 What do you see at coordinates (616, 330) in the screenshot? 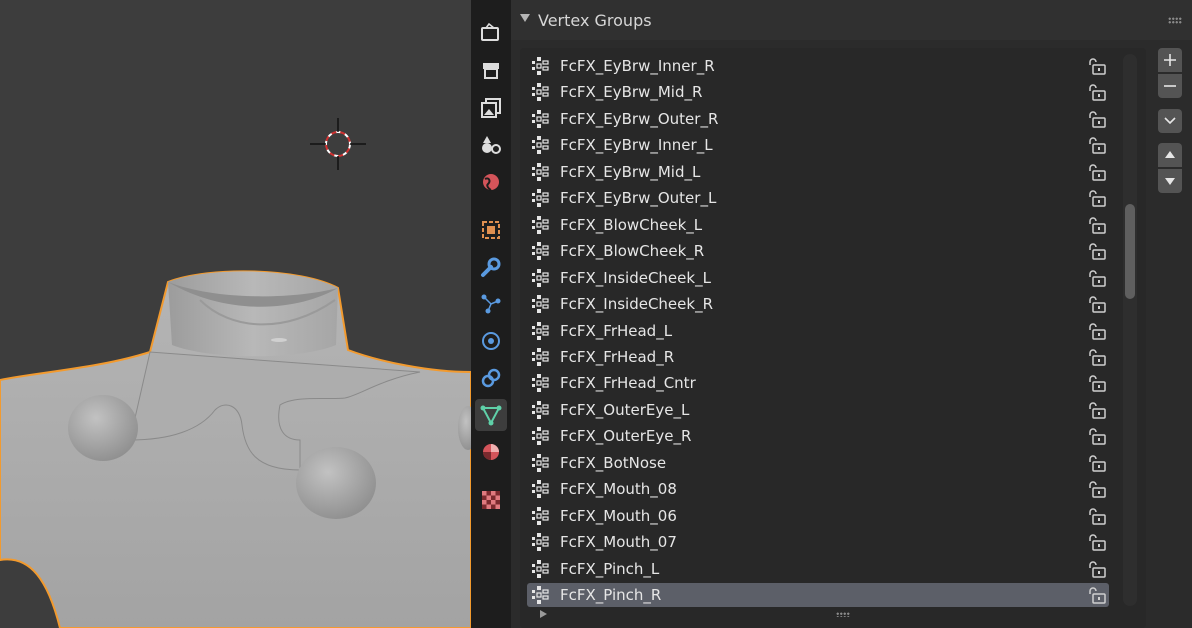
I see `vertex-group-name: FcFX_FrHead_L` at bounding box center [616, 330].